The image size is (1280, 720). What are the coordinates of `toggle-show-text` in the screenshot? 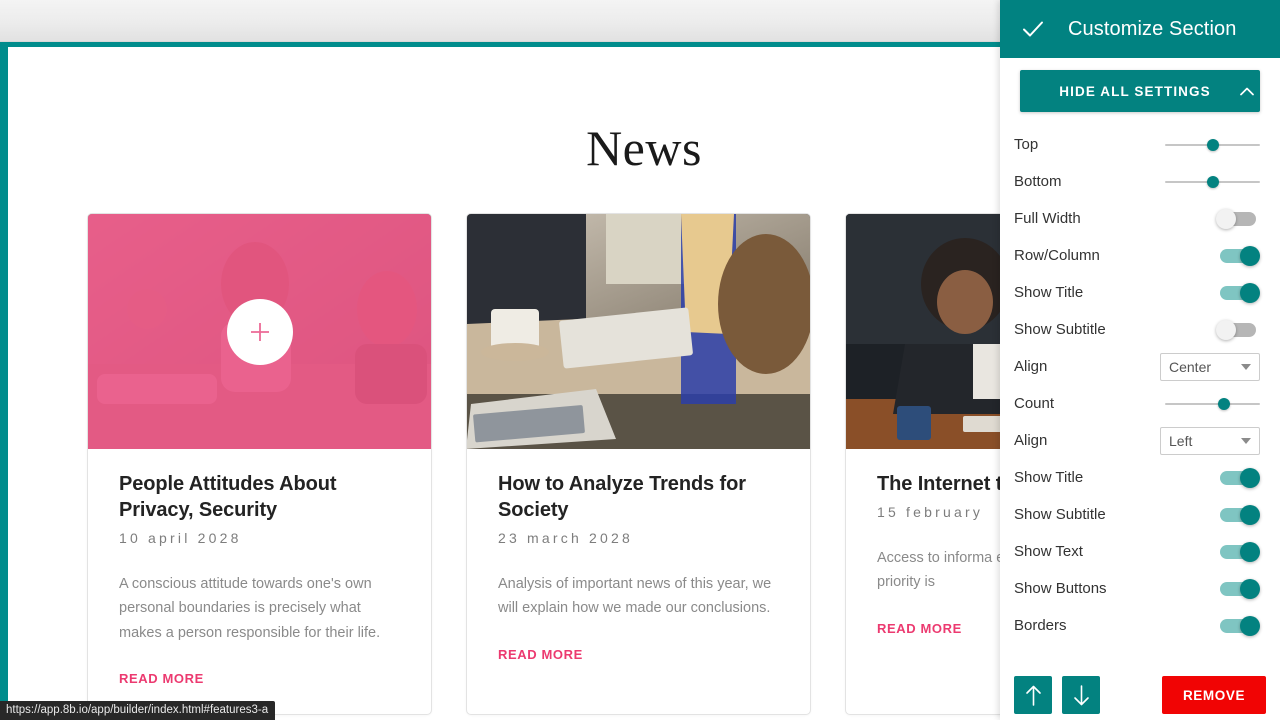 It's located at (1238, 551).